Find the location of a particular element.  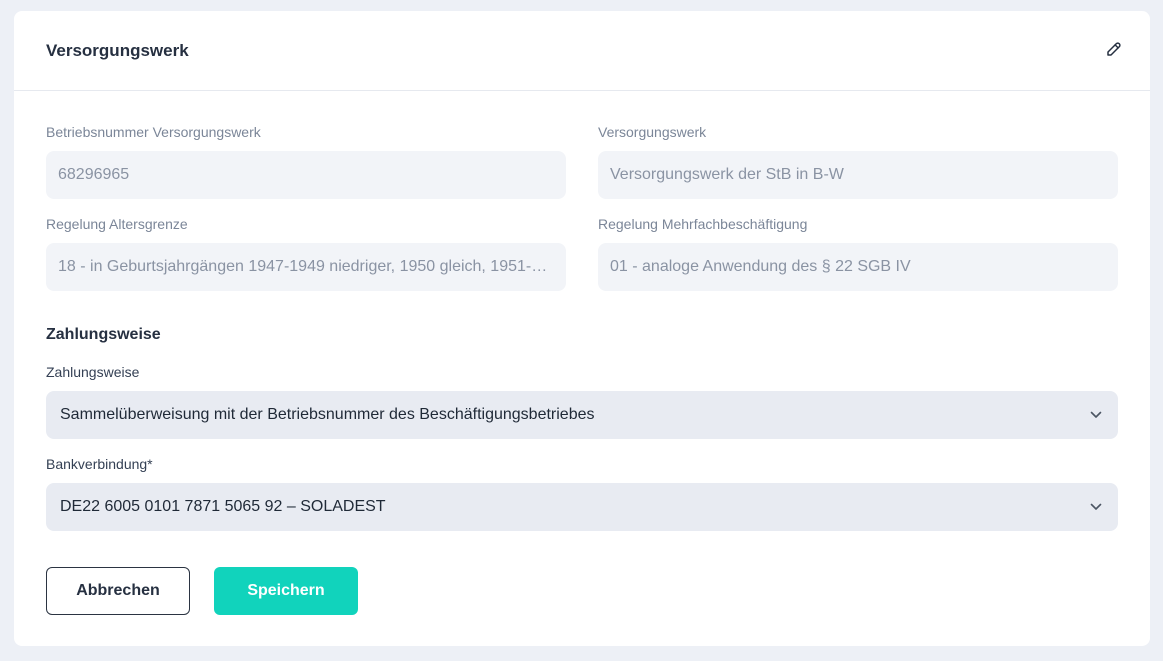

pencil-icon is located at coordinates (1114, 51).